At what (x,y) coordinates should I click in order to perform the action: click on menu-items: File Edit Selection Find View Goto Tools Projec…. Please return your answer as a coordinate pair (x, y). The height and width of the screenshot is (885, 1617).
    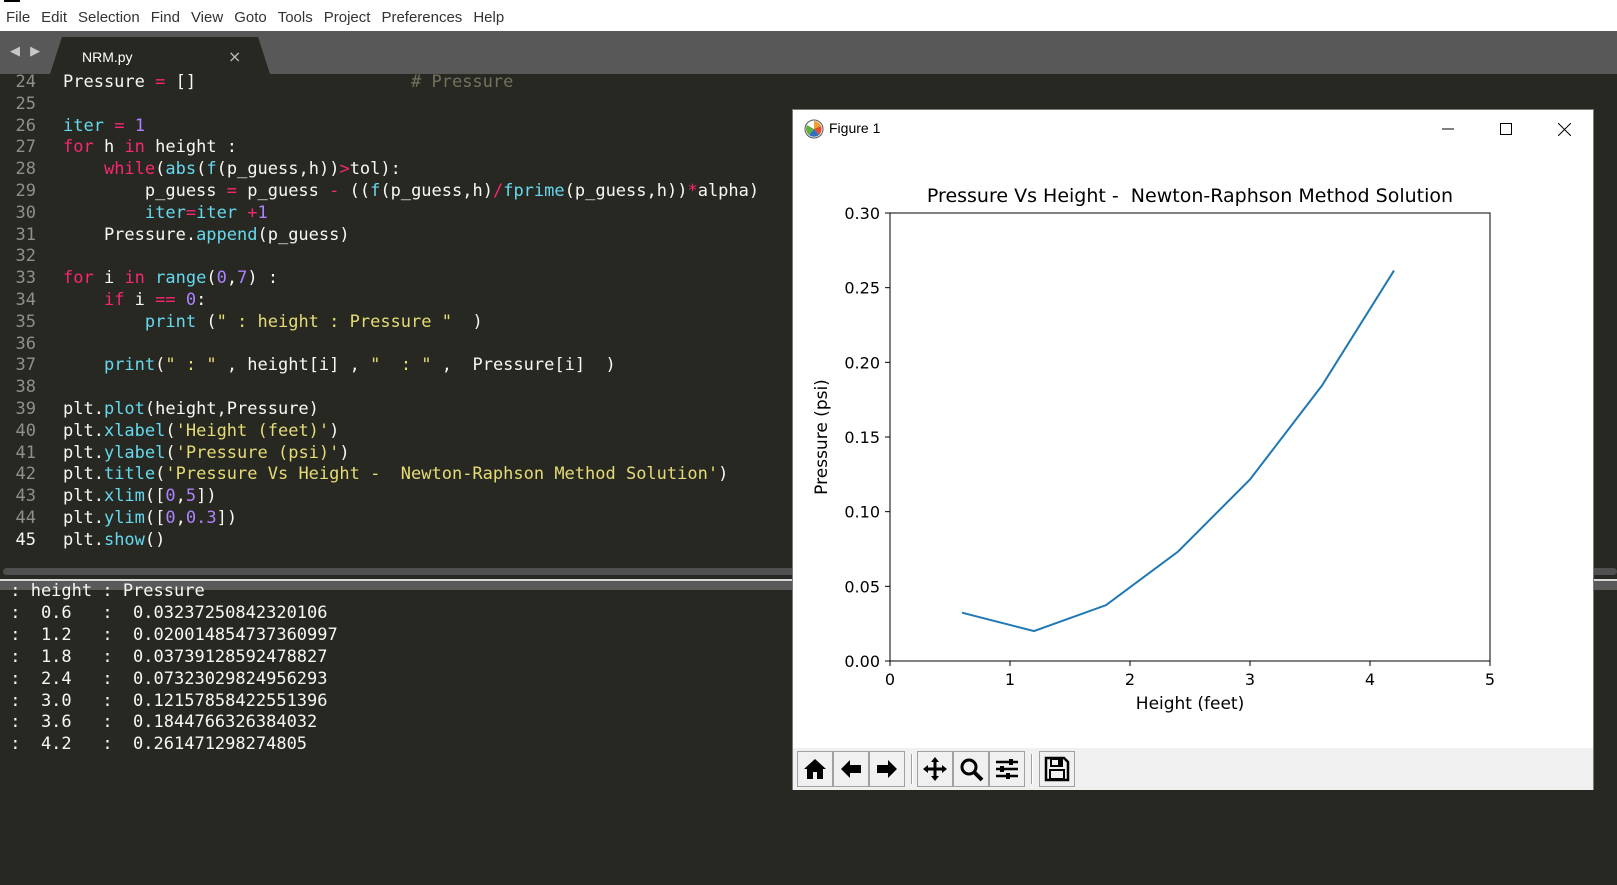
    Looking at the image, I should click on (260, 17).